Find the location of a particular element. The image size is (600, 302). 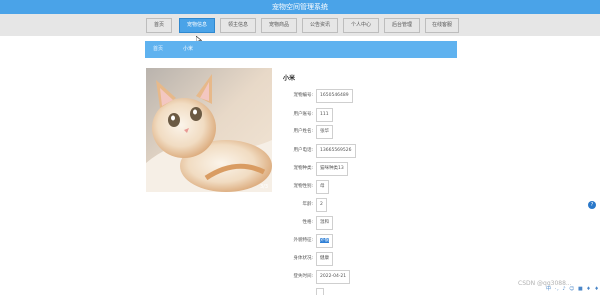

nav-home: 首页 is located at coordinates (159, 25).